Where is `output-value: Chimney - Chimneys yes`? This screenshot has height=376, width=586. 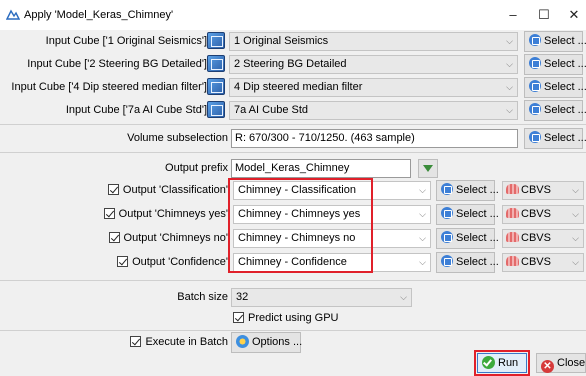
output-value: Chimney - Chimneys yes is located at coordinates (299, 214).